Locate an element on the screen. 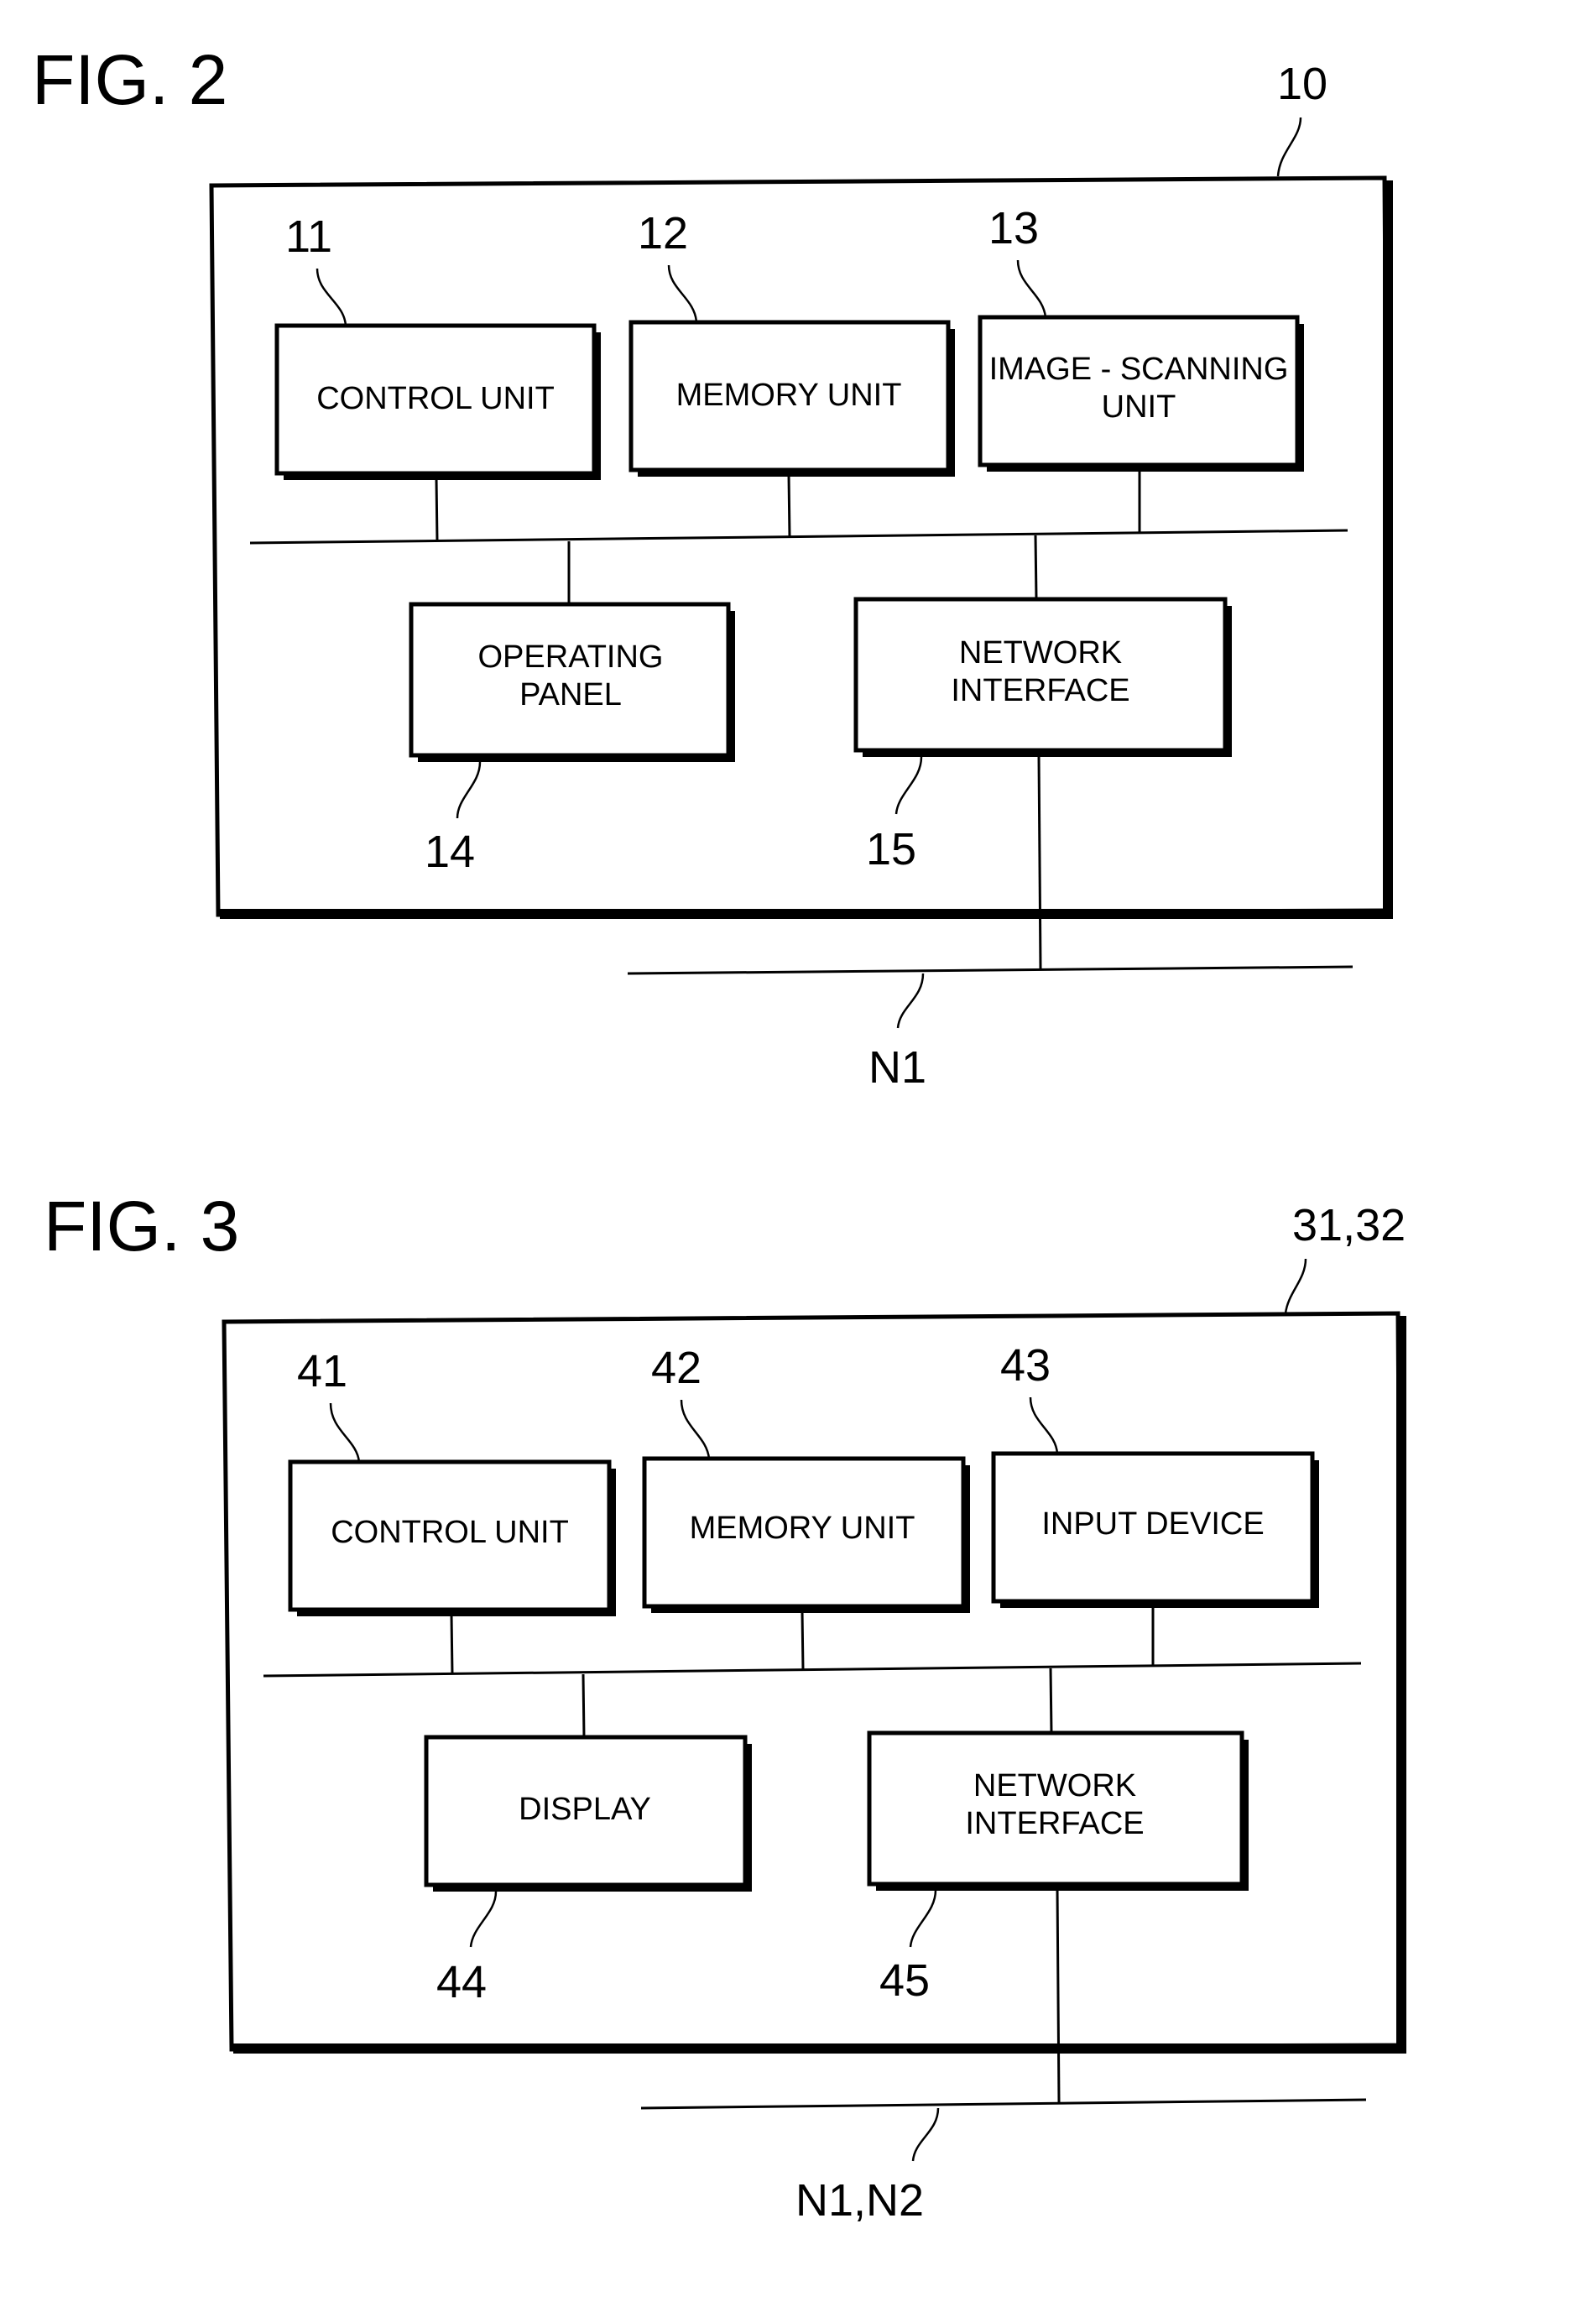 Image resolution: width=1596 pixels, height=2307 pixels. fig2-internal-bus is located at coordinates (798, 537).